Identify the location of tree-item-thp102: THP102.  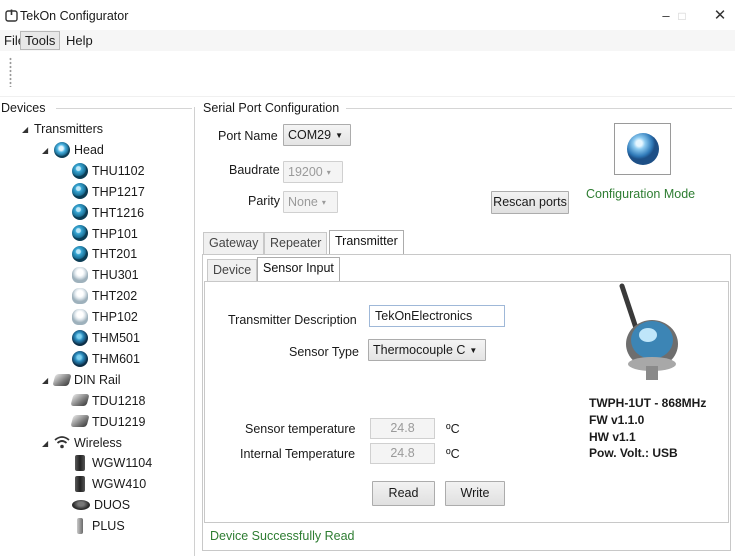
(105, 317).